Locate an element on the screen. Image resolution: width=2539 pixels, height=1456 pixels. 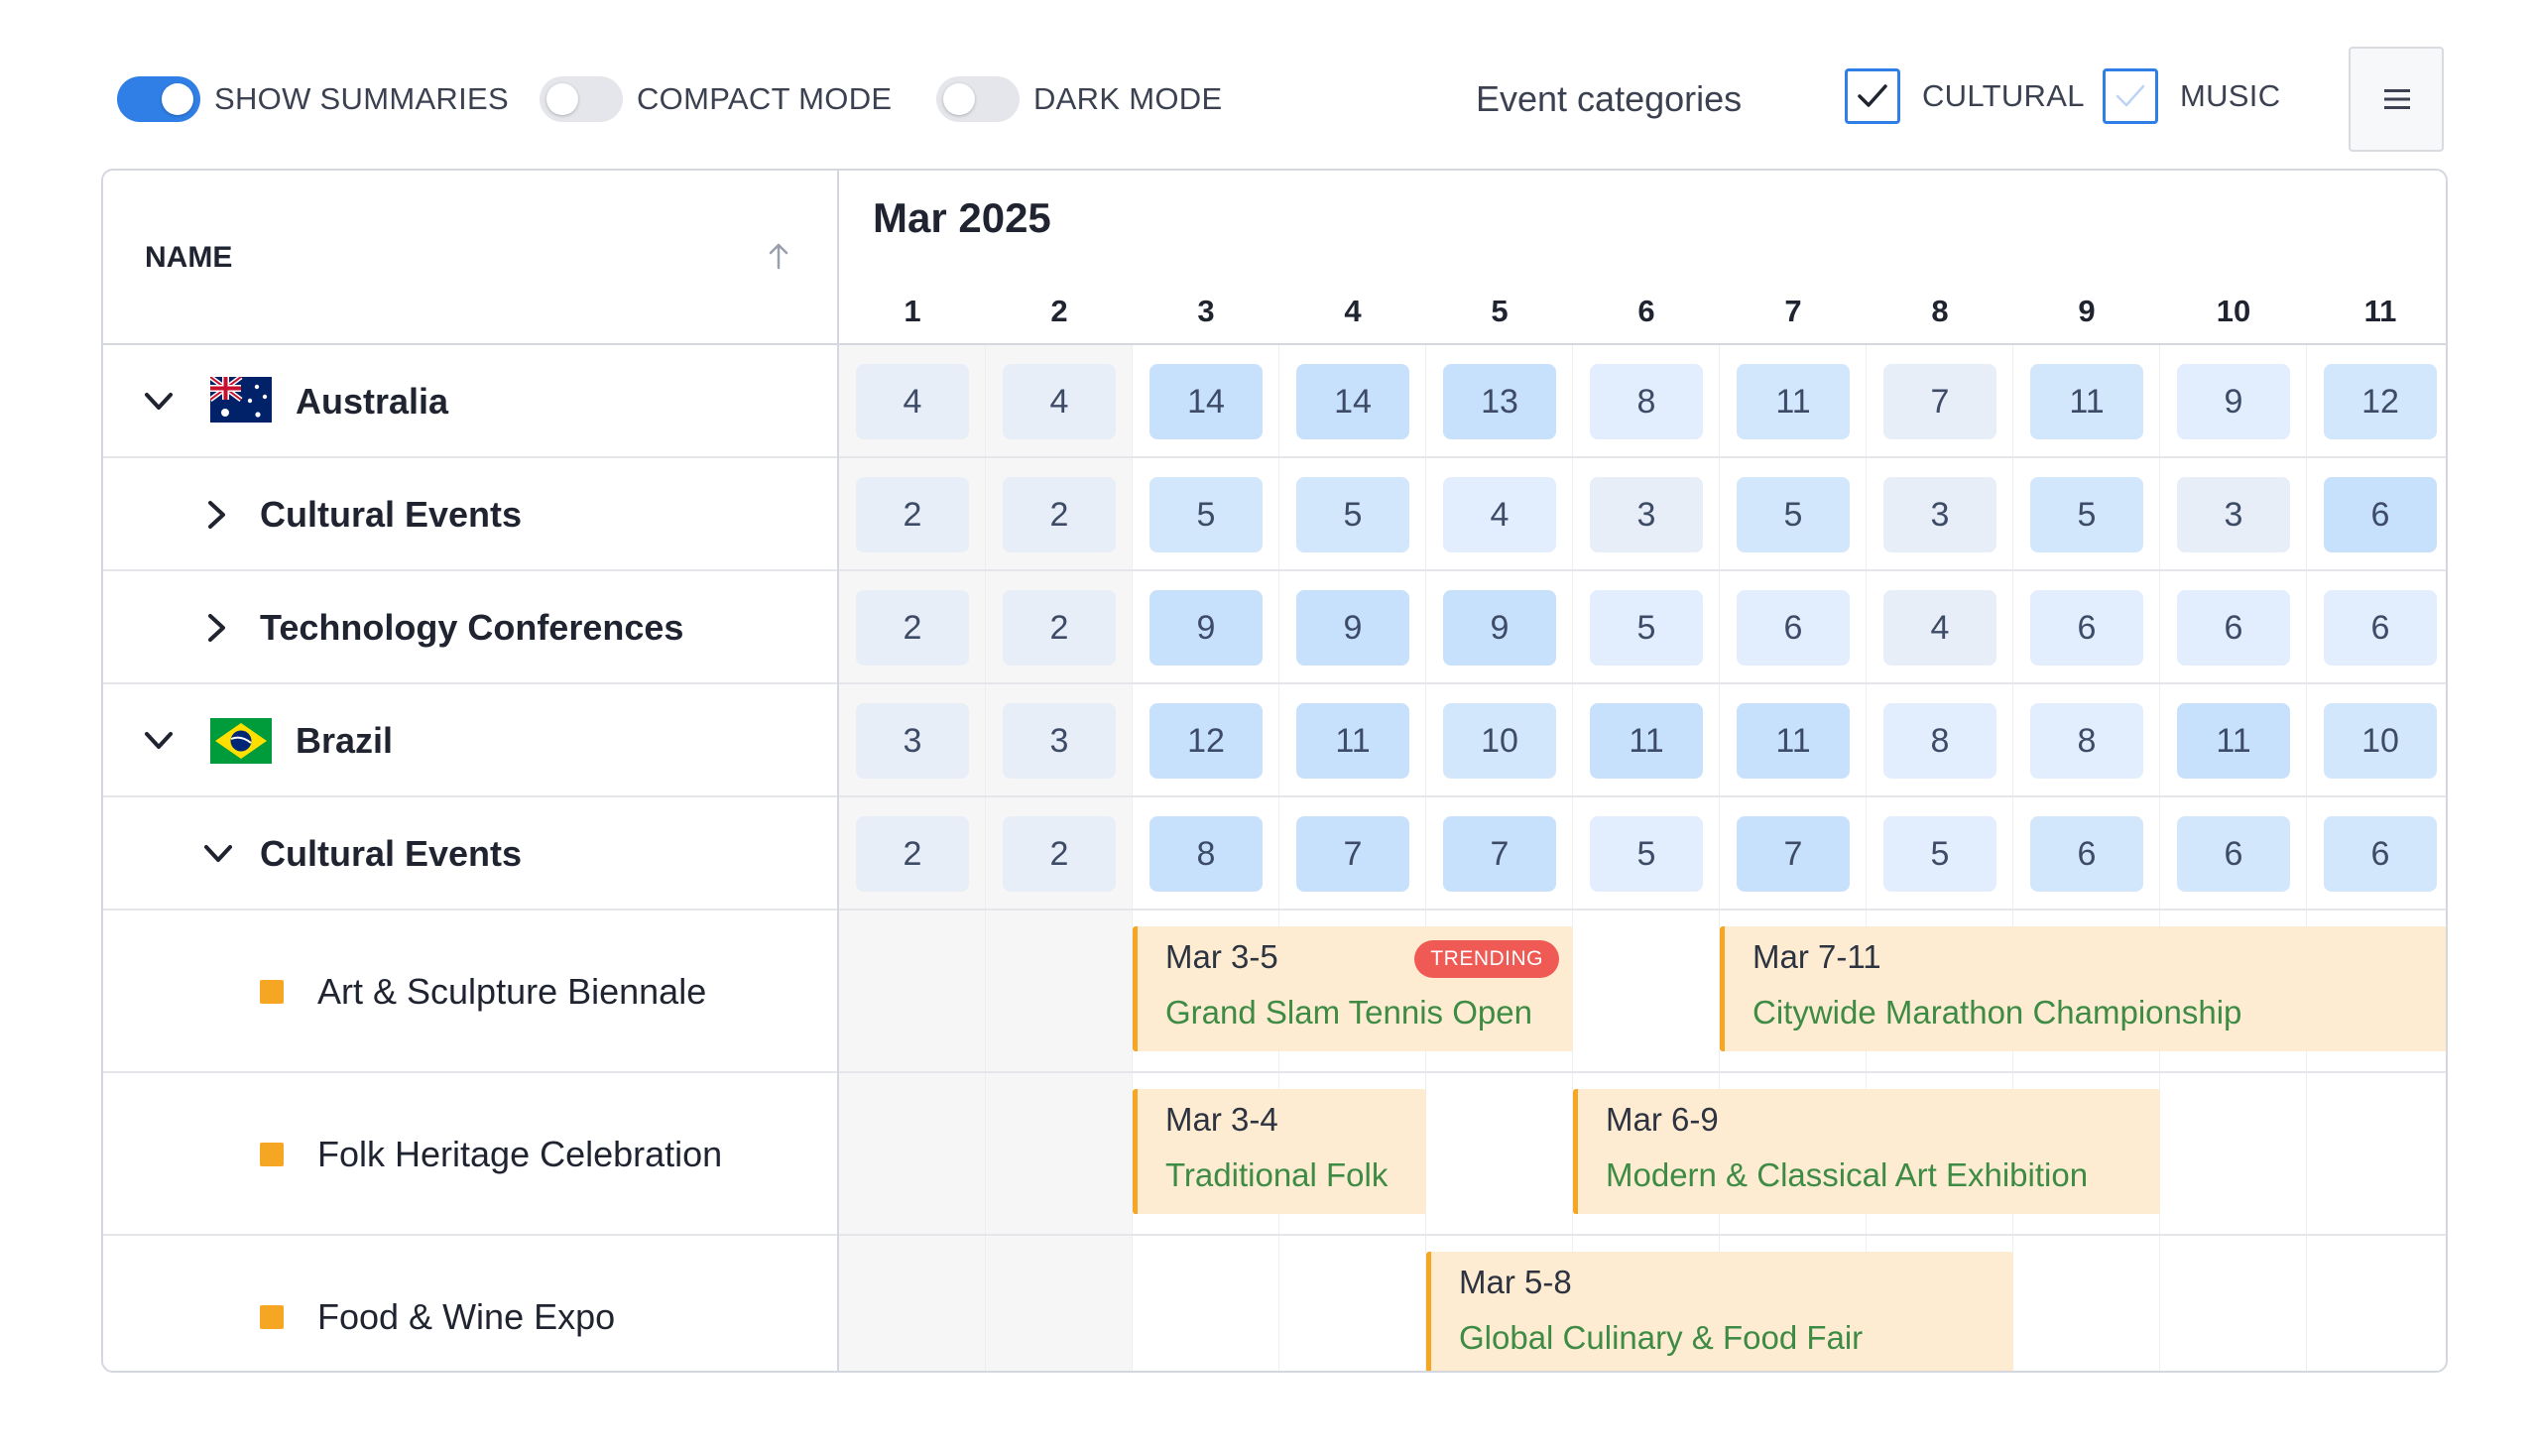
tree-row-brazil: Brazil is located at coordinates (470, 740).